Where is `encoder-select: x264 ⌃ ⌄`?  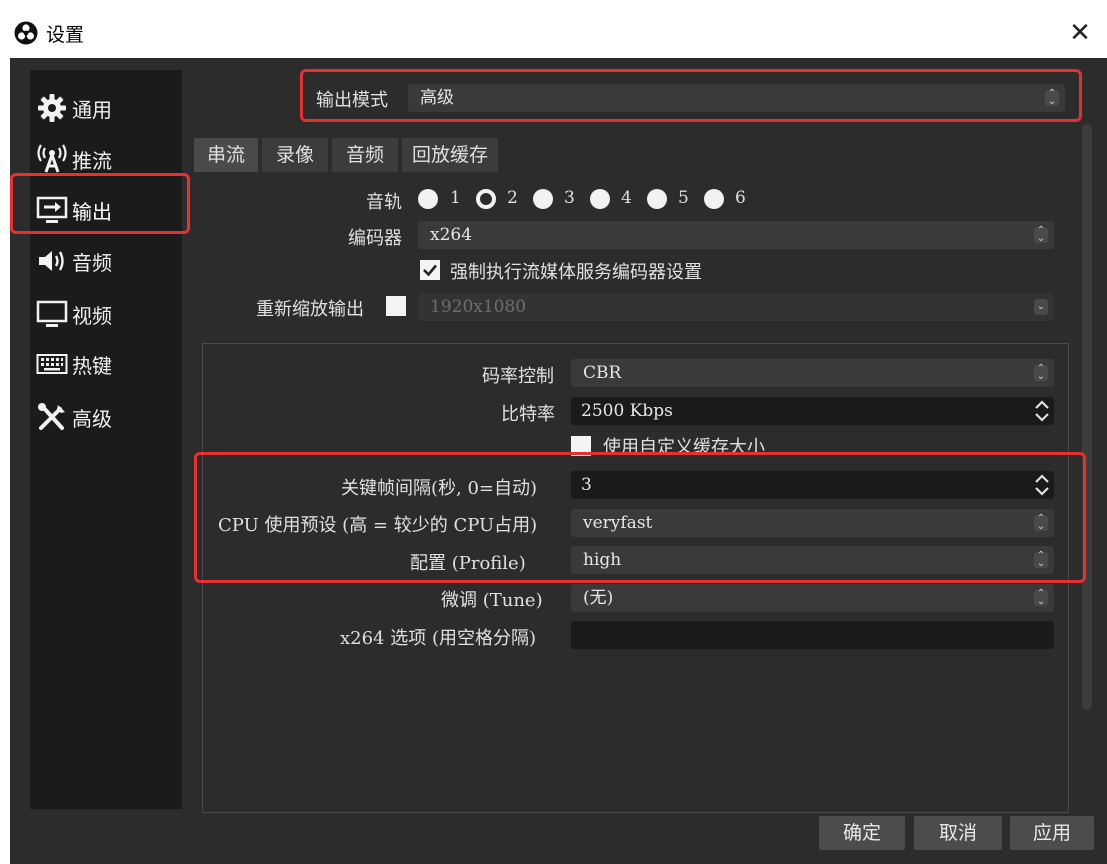
encoder-select: x264 ⌃ ⌄ is located at coordinates (736, 235).